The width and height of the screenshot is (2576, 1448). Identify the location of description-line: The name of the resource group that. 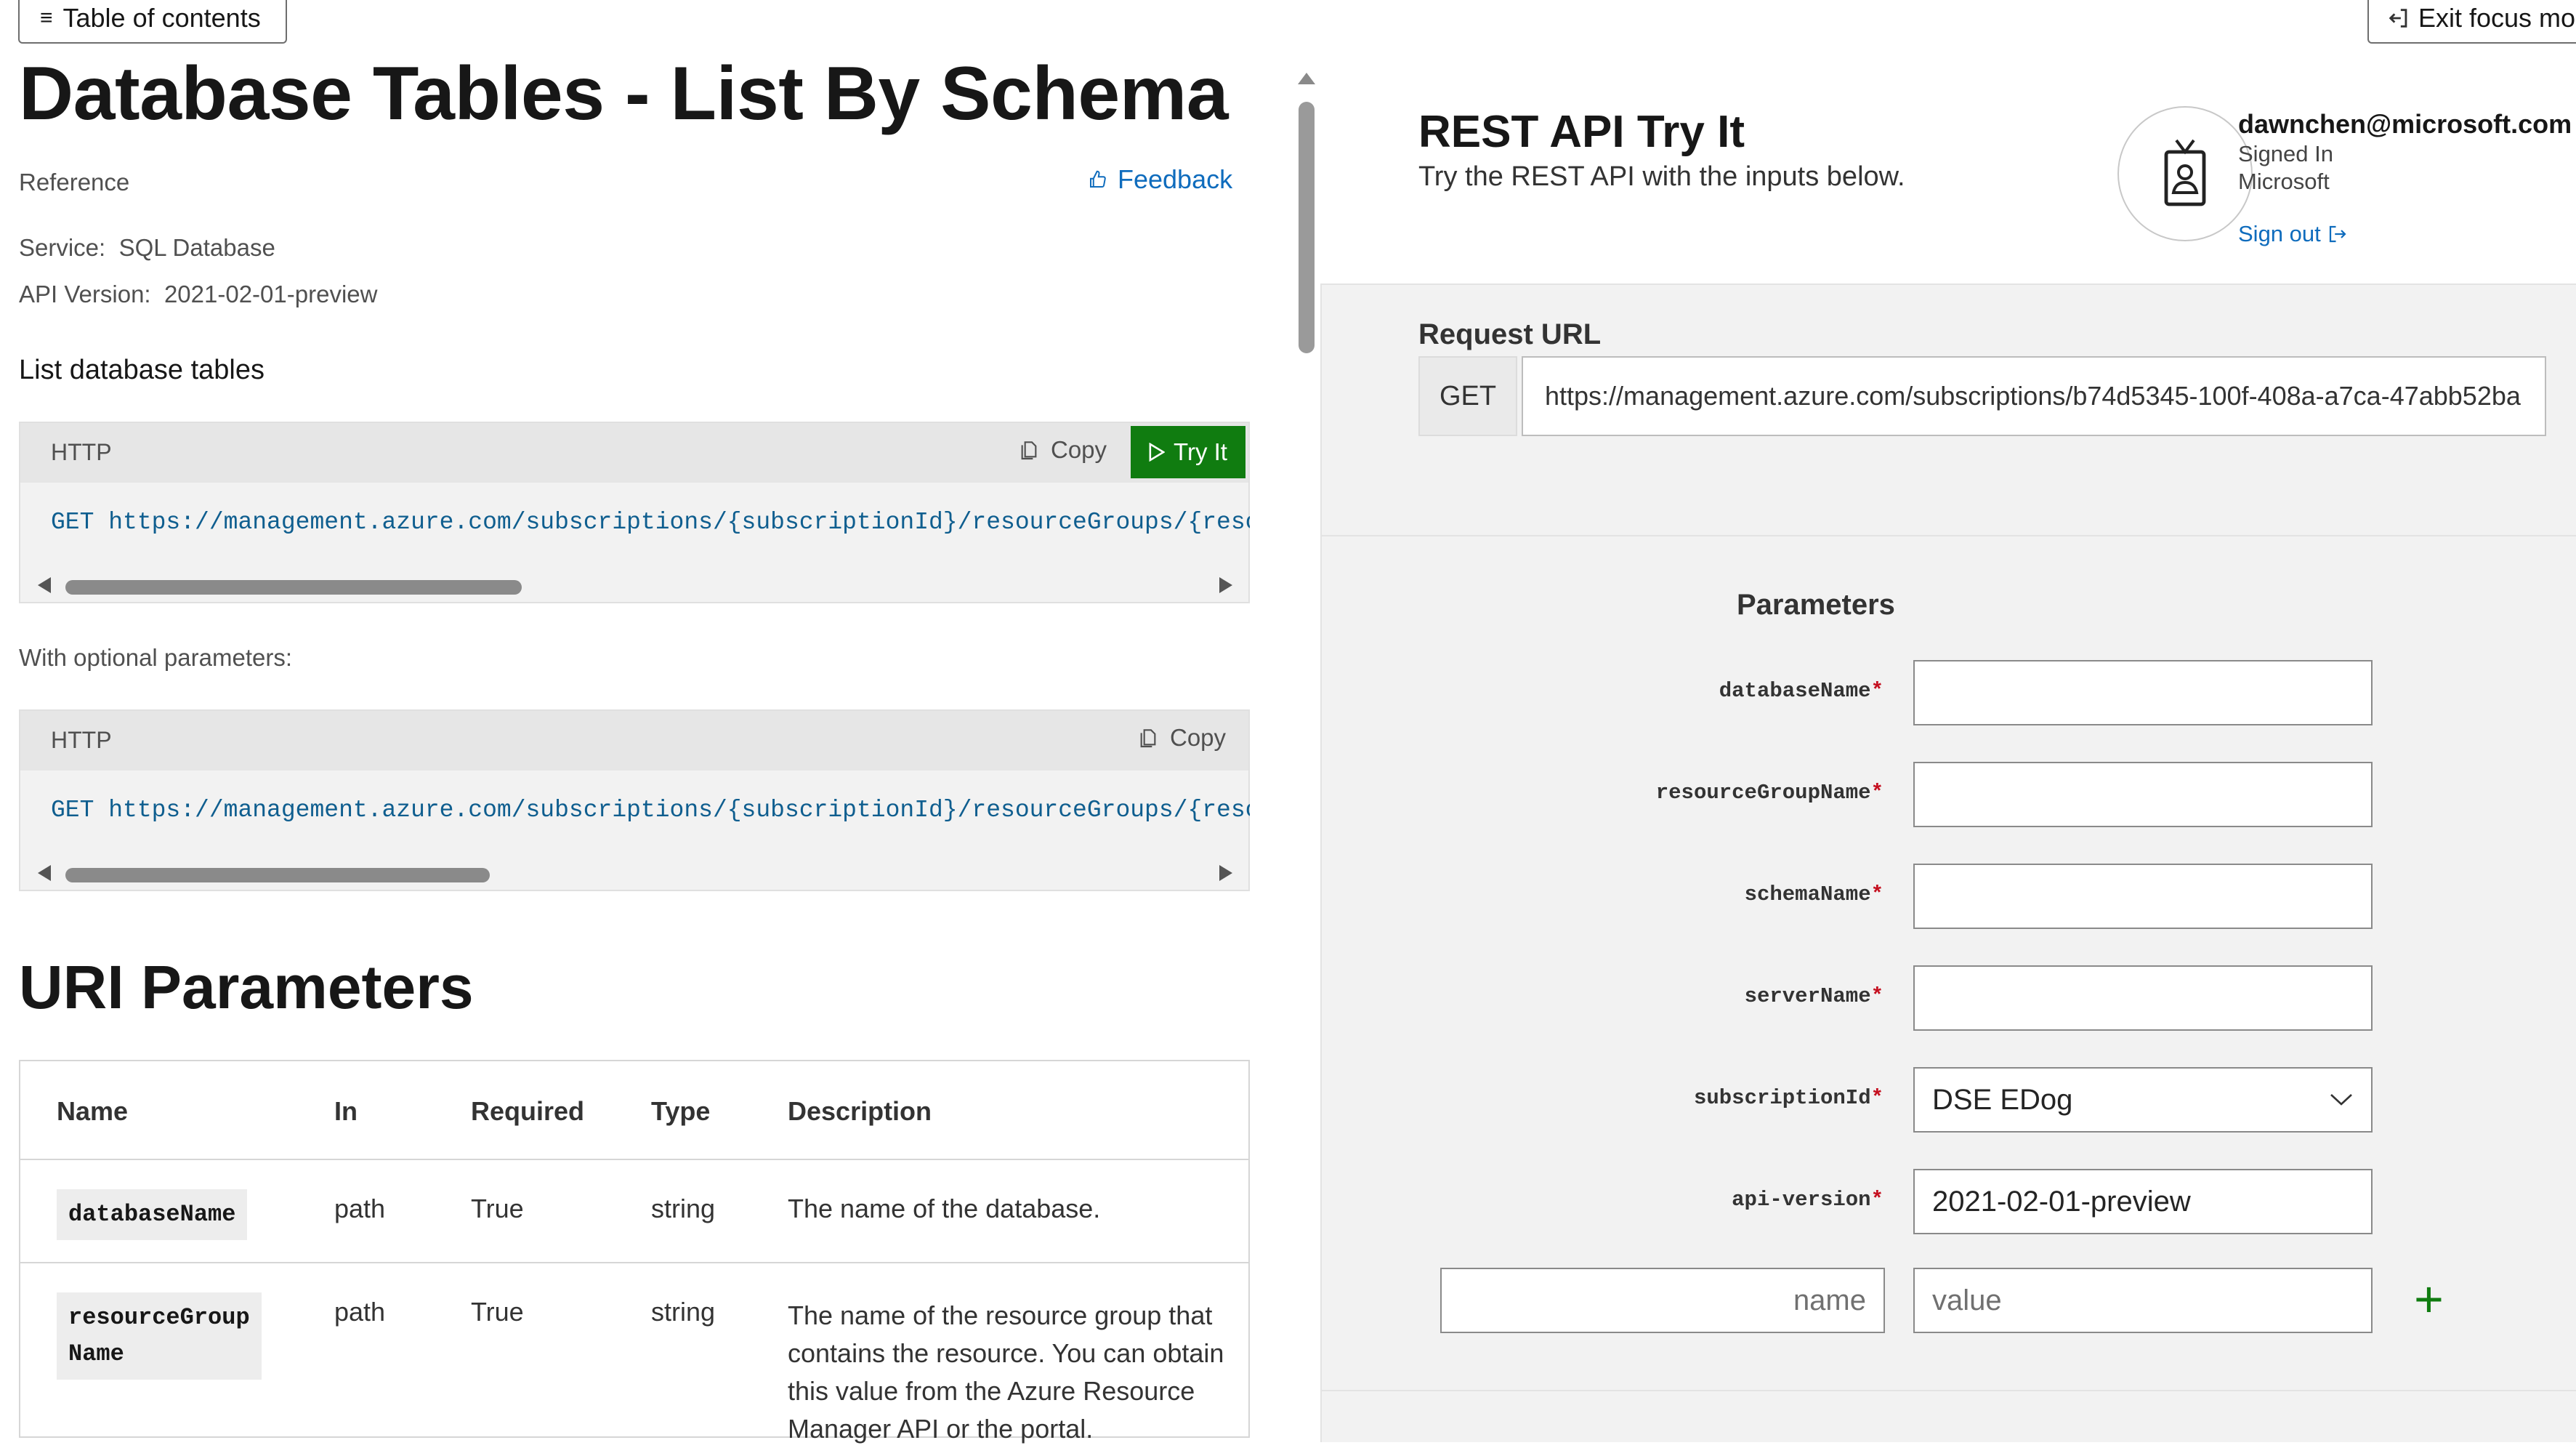
(1001, 1315).